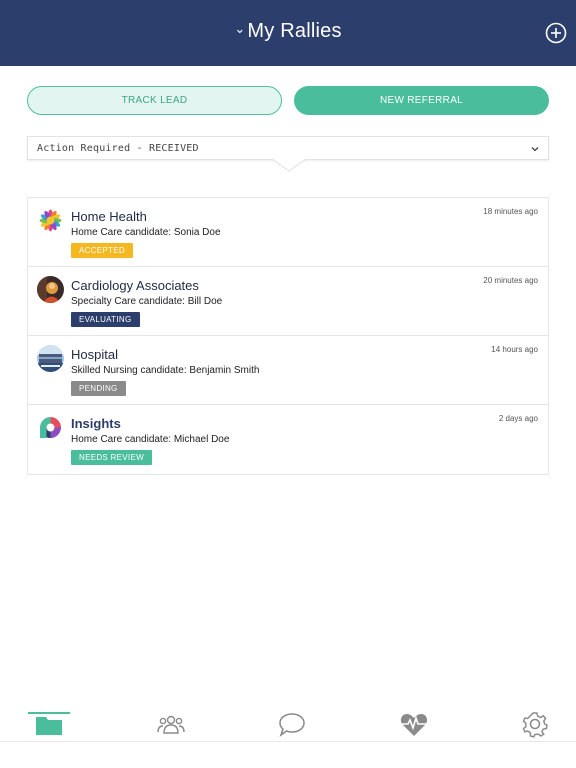  What do you see at coordinates (289, 165) in the screenshot?
I see `dropdown-pointer` at bounding box center [289, 165].